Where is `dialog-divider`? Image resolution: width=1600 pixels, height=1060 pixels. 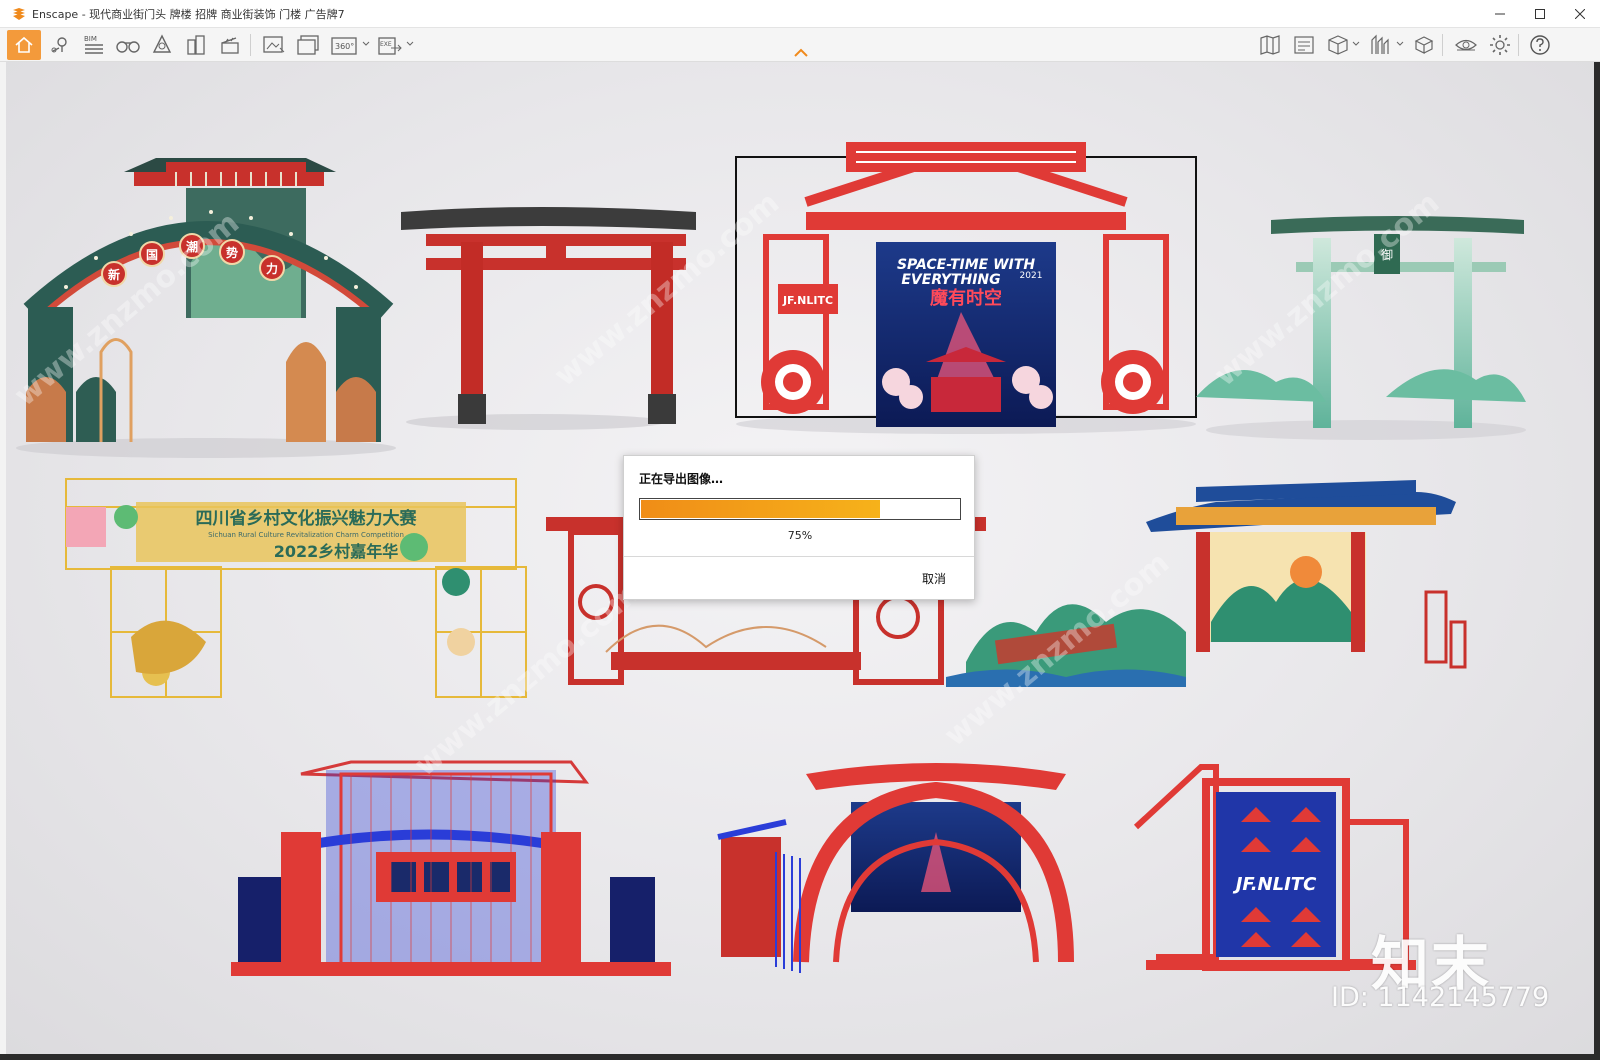
dialog-divider is located at coordinates (799, 556).